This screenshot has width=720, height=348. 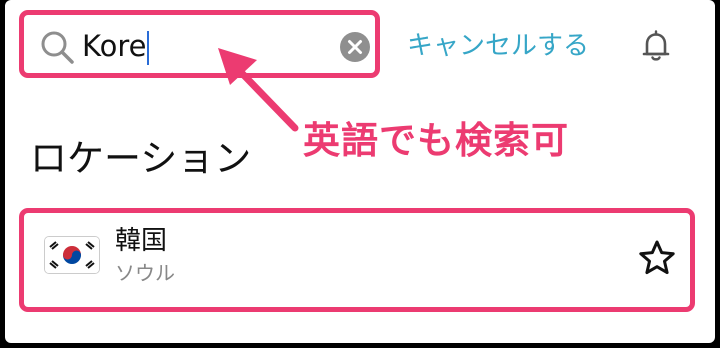 I want to click on star-icon, so click(x=657, y=258).